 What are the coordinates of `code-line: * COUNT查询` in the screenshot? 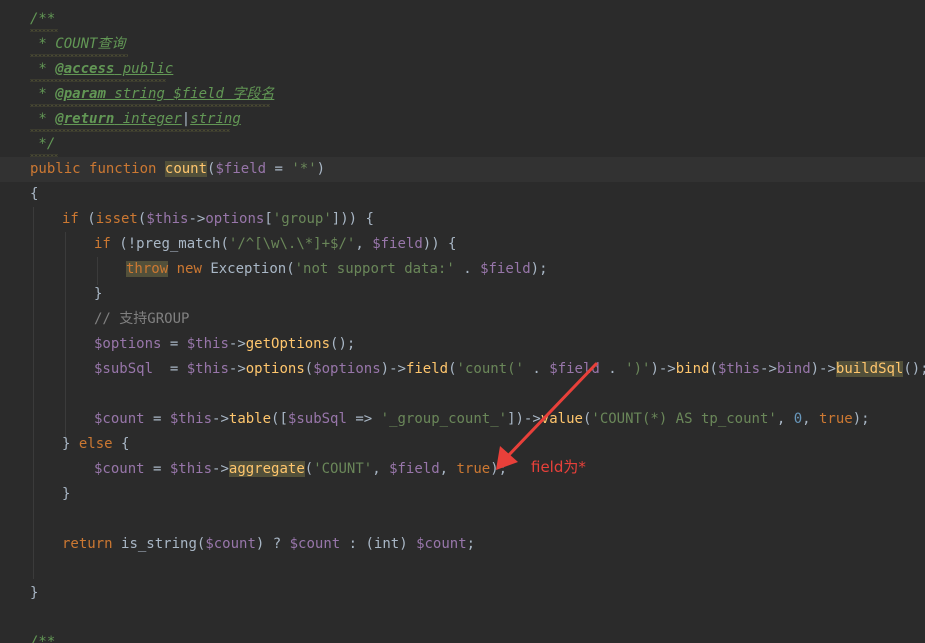 It's located at (462, 44).